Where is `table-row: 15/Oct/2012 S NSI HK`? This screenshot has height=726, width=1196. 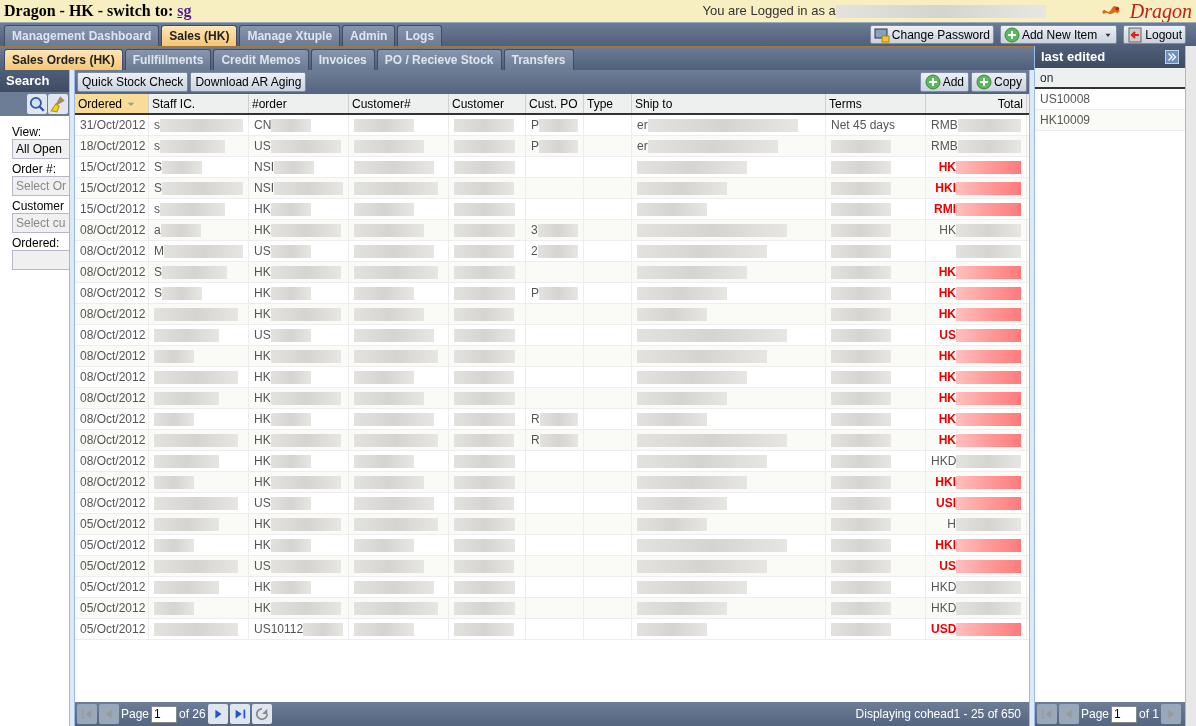
table-row: 15/Oct/2012 S NSI HK is located at coordinates (552, 167).